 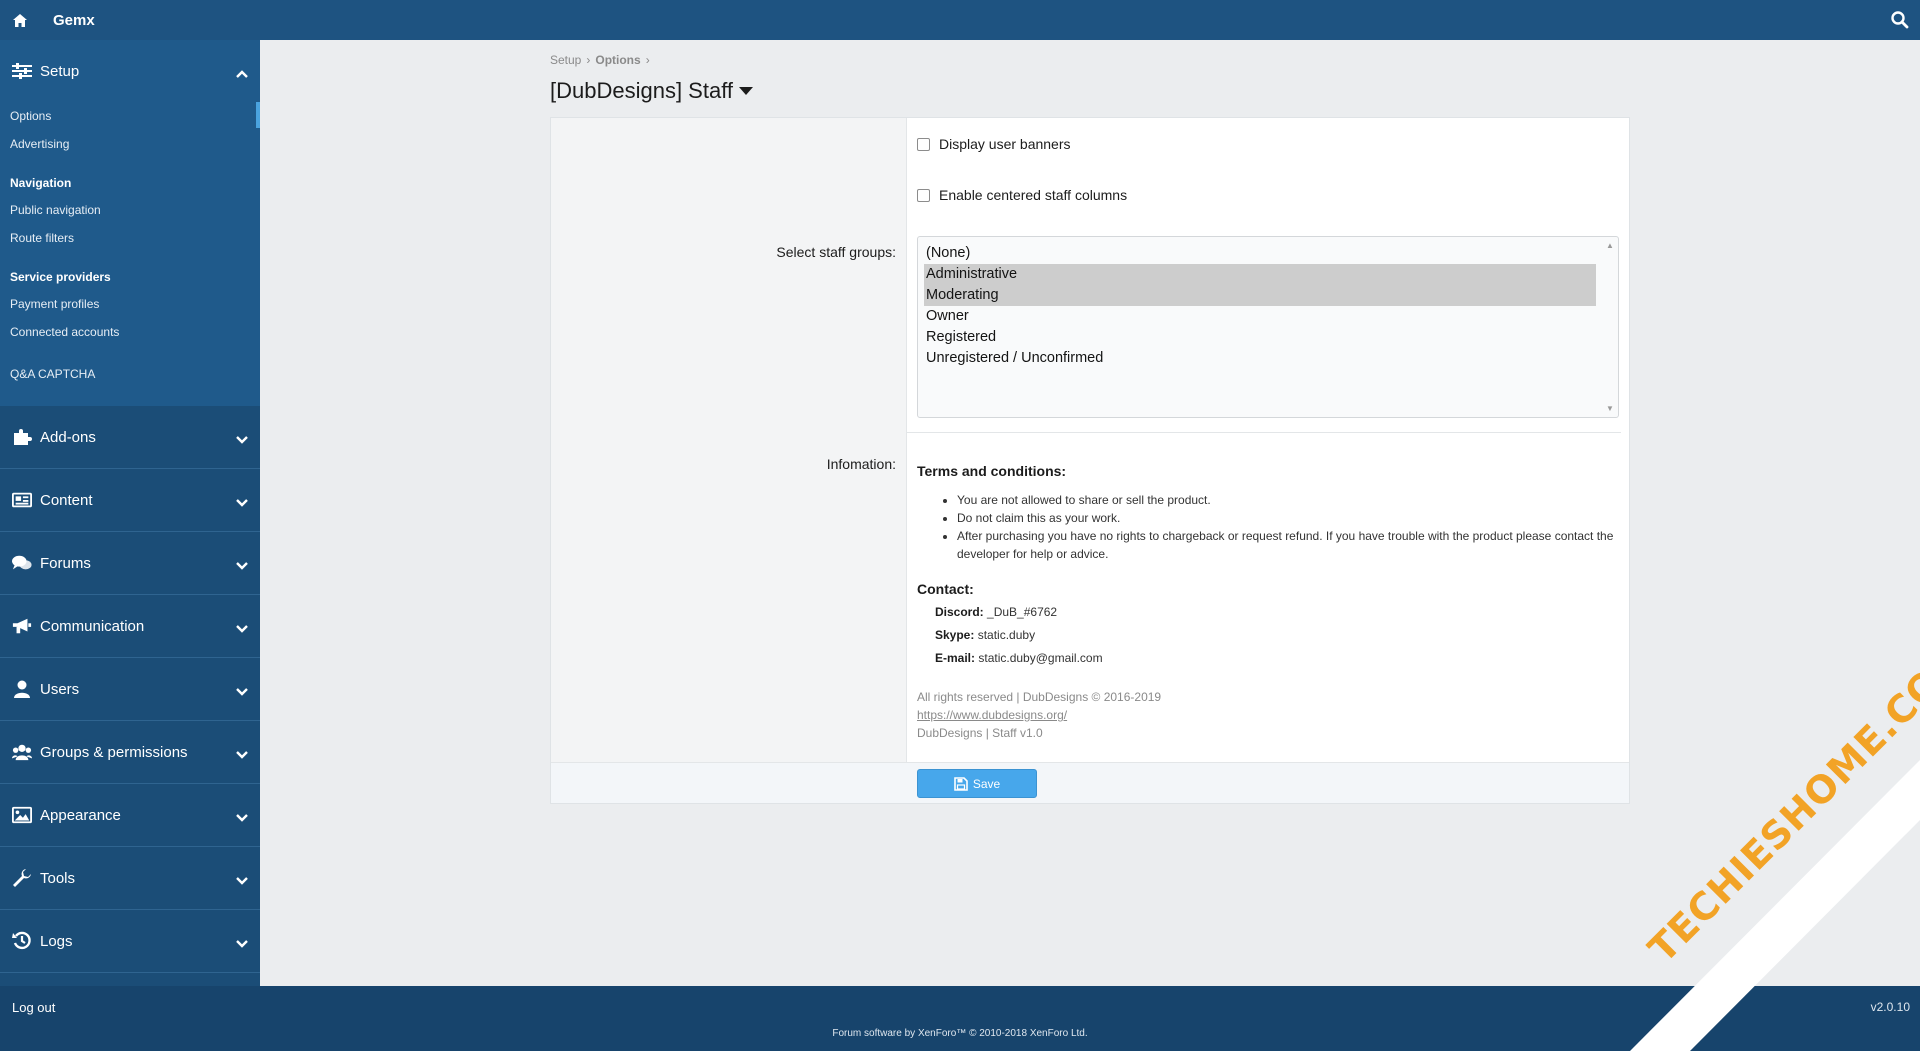 I want to click on sidebar-group-service-providers: Service providers, so click(x=130, y=277).